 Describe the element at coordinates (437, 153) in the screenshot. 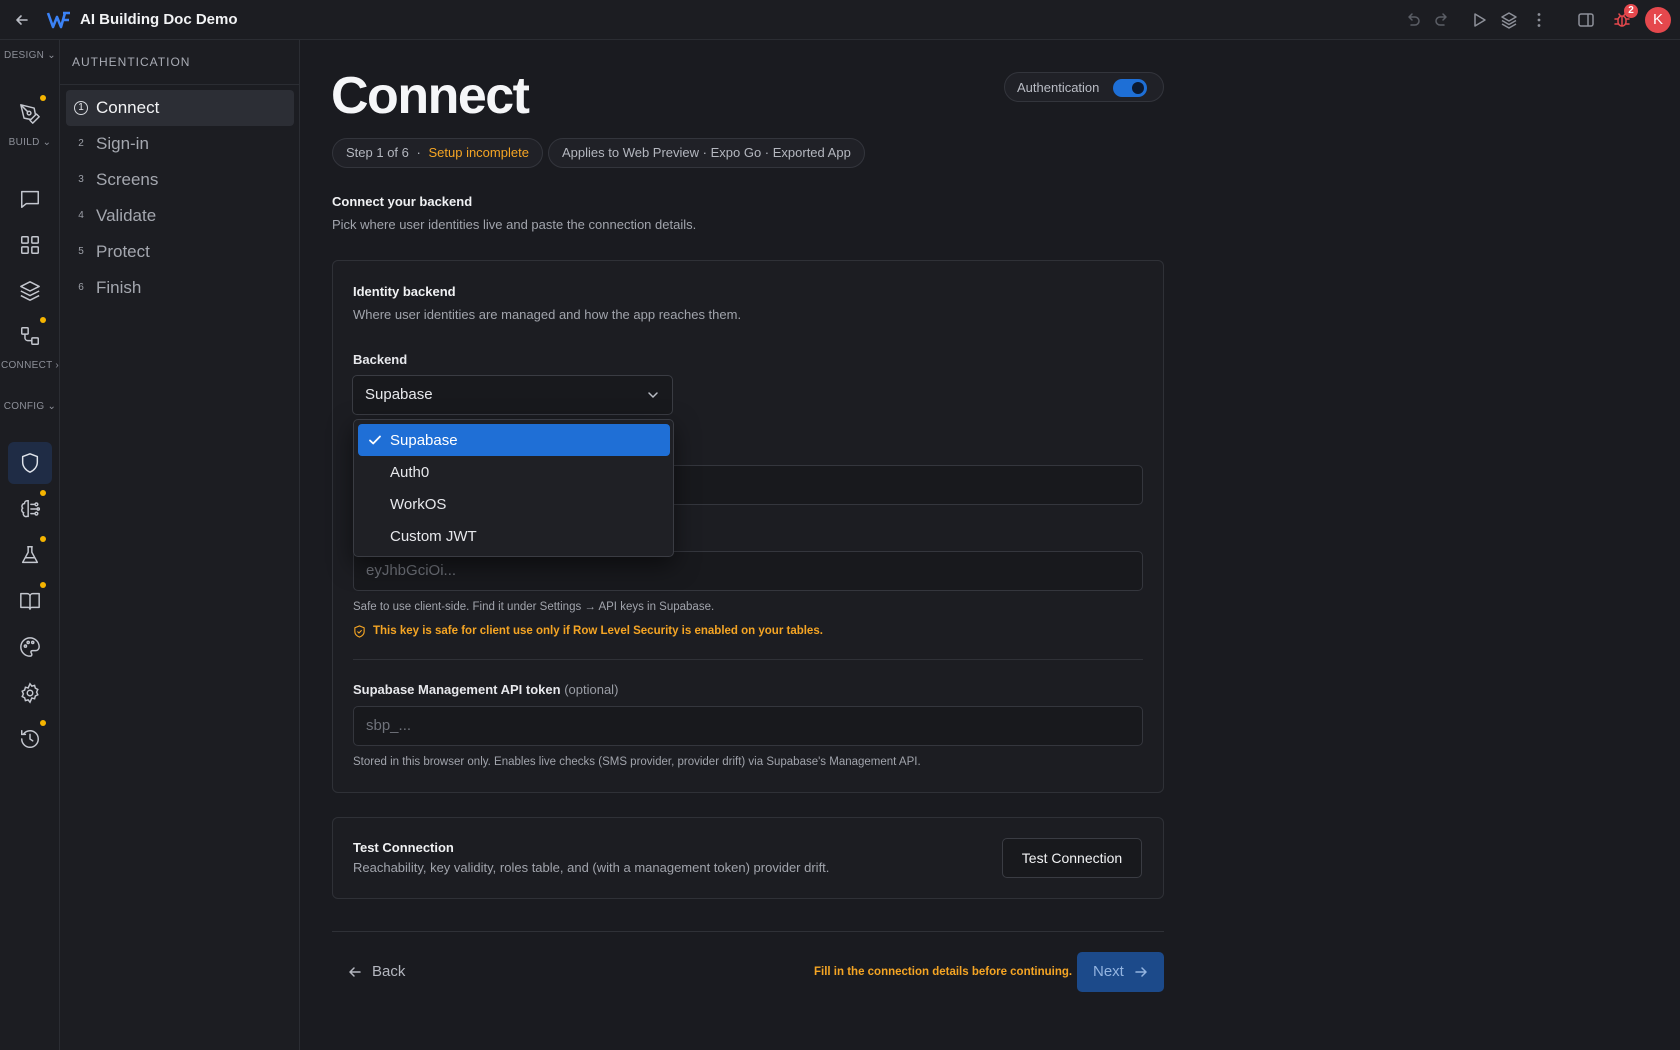

I see `status-pill: Step 1 of 6 · Setup incomplete` at that location.